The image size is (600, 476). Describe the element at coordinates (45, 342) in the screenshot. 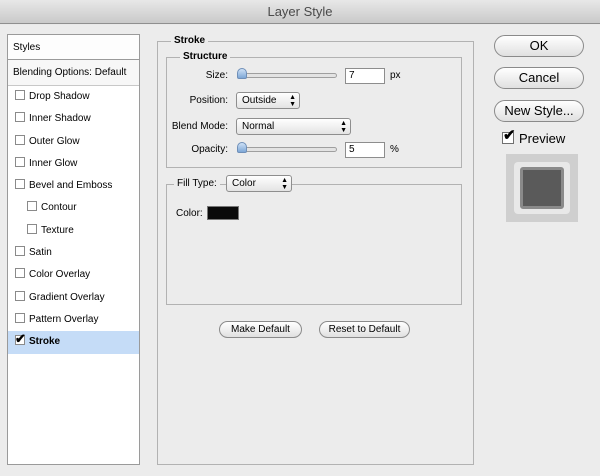

I see `style-item-label: Stroke` at that location.